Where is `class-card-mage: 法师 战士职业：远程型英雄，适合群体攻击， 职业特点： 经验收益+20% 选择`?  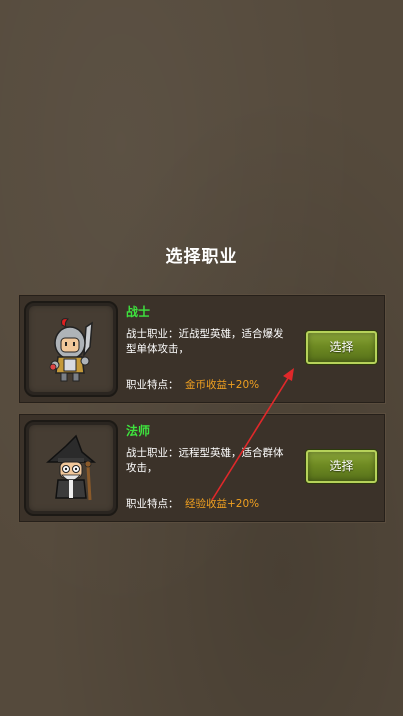 class-card-mage: 法师 战士职业：远程型英雄，适合群体攻击， 职业特点： 经验收益+20% 选择 is located at coordinates (202, 468).